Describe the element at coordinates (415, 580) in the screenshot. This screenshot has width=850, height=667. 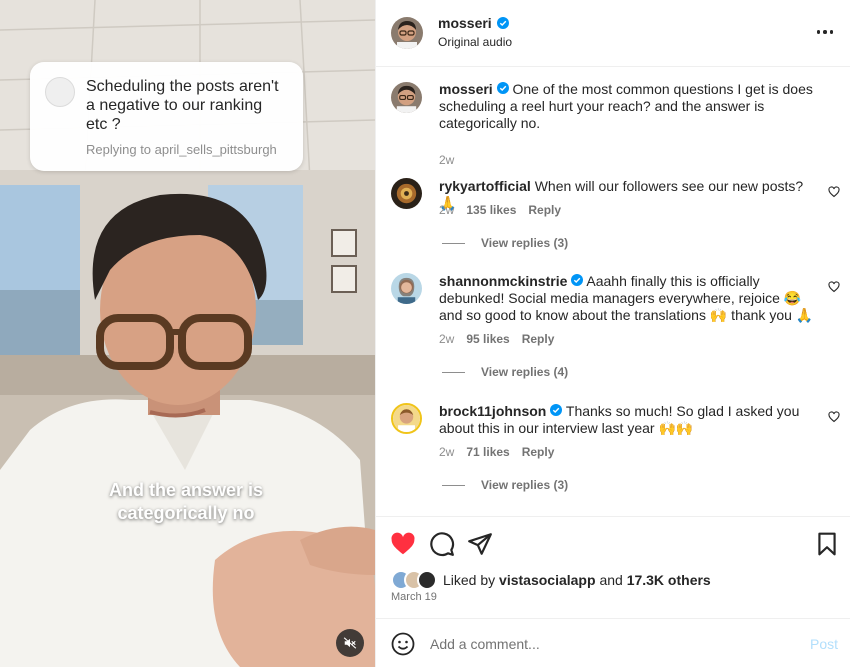
I see `liked-by-avatars` at that location.